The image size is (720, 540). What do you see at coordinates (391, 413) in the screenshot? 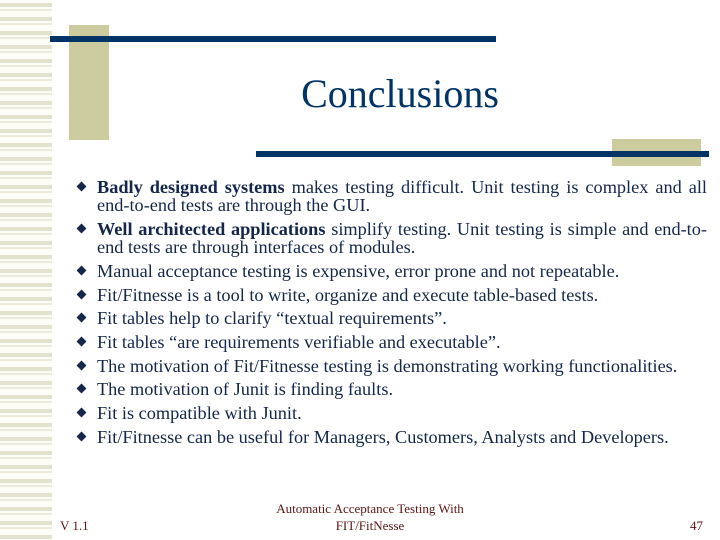
I see `bullet-item: Fit is compatible with Junit.` at bounding box center [391, 413].